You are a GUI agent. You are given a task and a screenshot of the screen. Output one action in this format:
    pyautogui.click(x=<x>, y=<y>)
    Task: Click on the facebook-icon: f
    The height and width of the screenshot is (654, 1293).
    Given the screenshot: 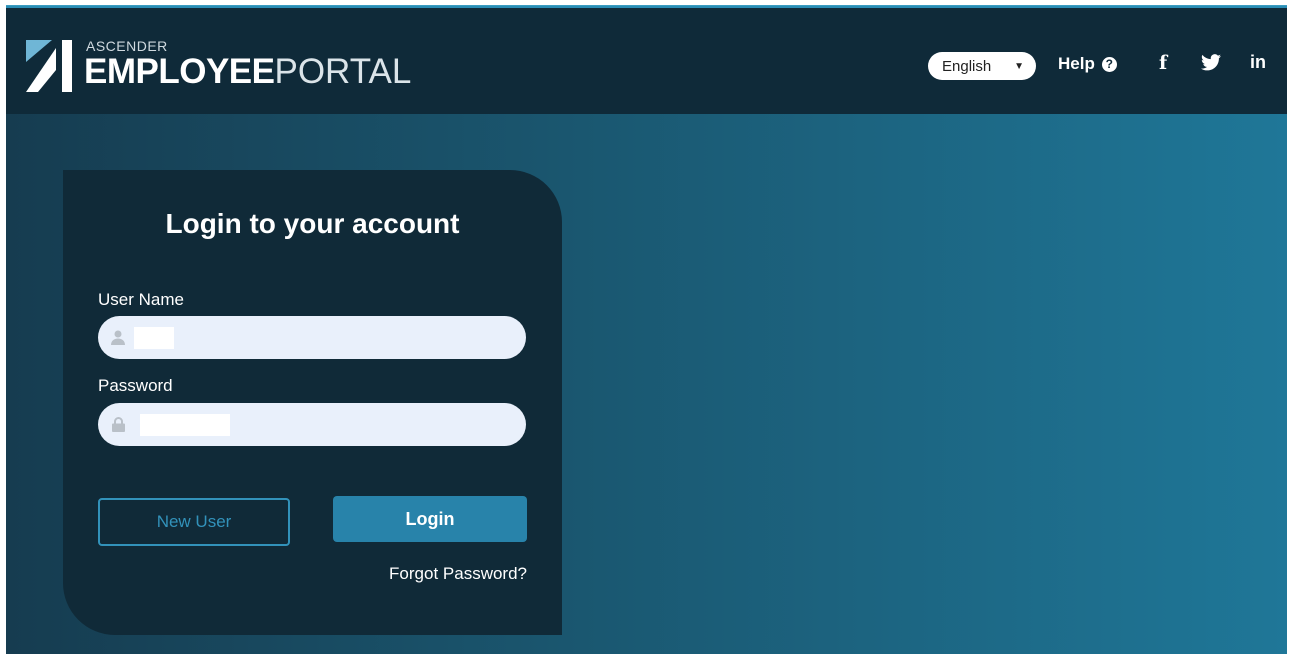 What is the action you would take?
    pyautogui.click(x=1163, y=63)
    